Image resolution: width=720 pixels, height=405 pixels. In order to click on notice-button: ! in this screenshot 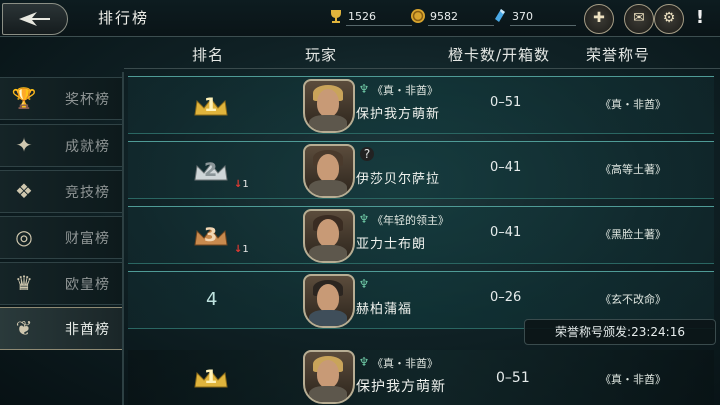, I will do `click(700, 18)`.